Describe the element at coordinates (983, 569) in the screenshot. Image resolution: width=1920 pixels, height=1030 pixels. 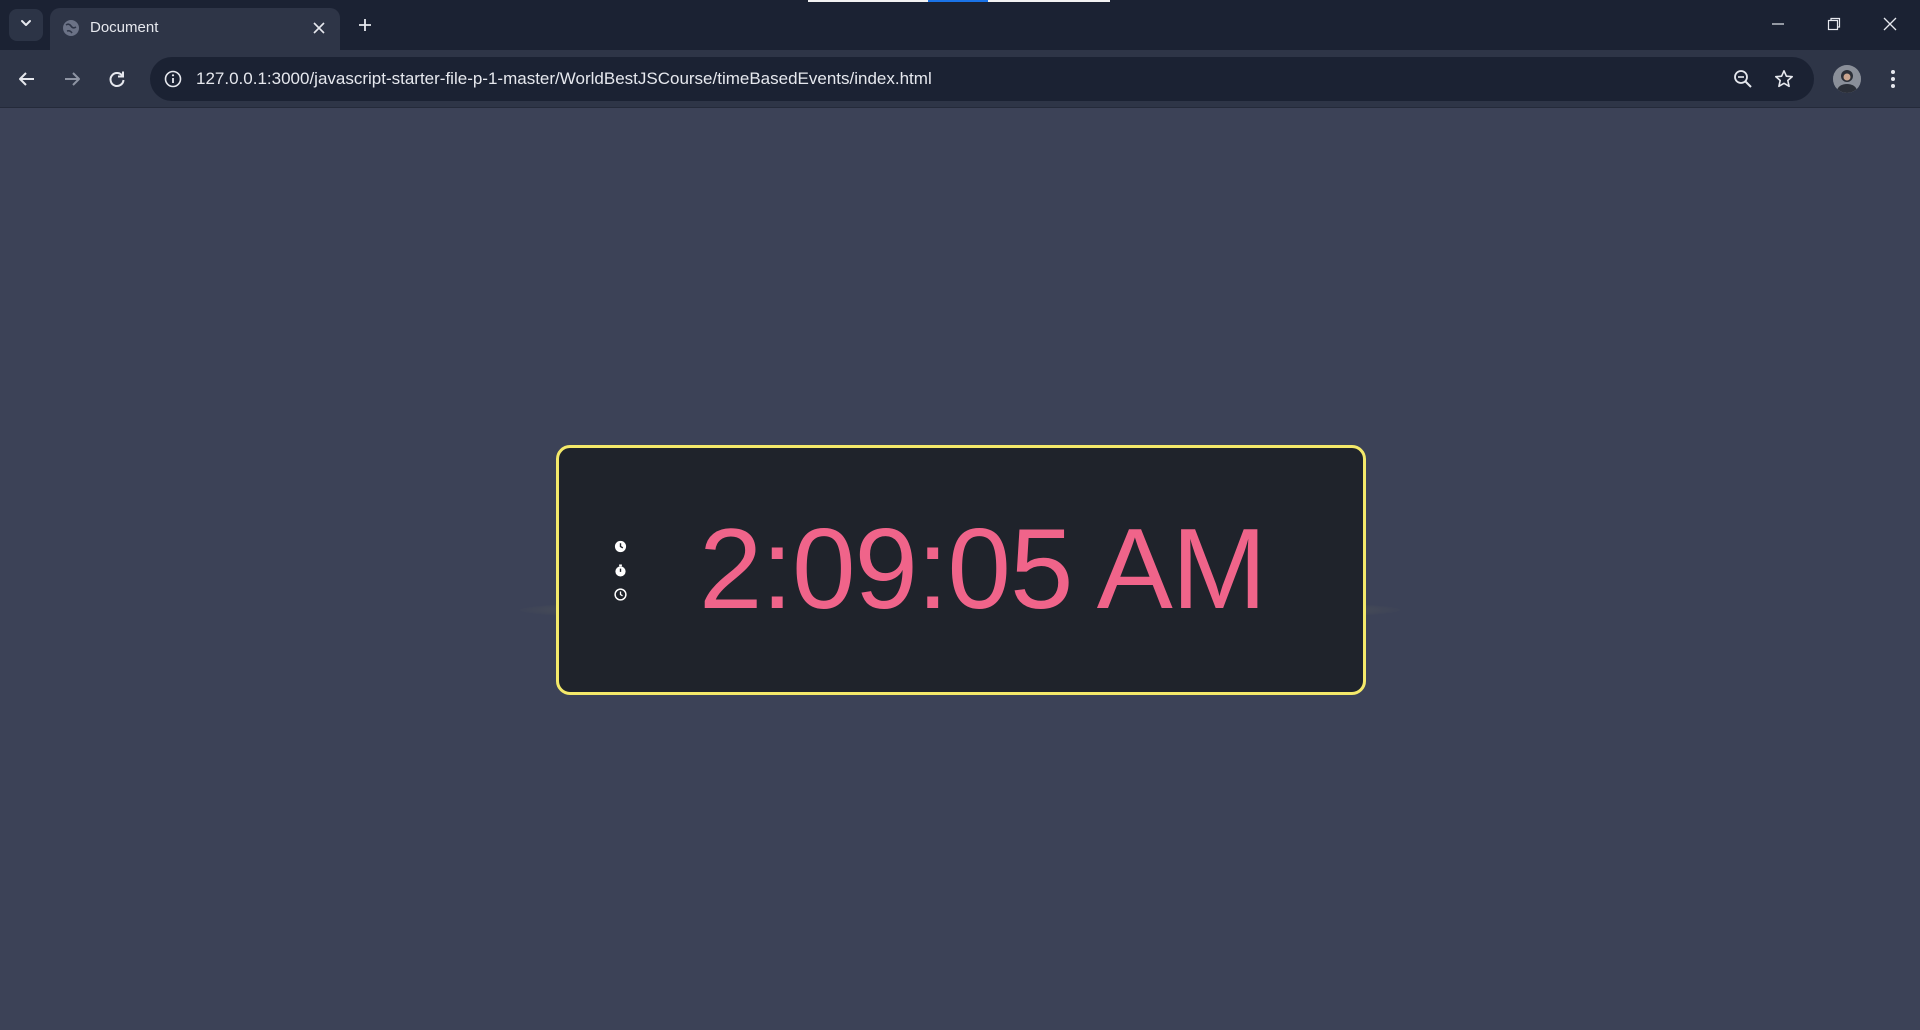
I see `clock-time-display: 2:09:05 AM` at that location.